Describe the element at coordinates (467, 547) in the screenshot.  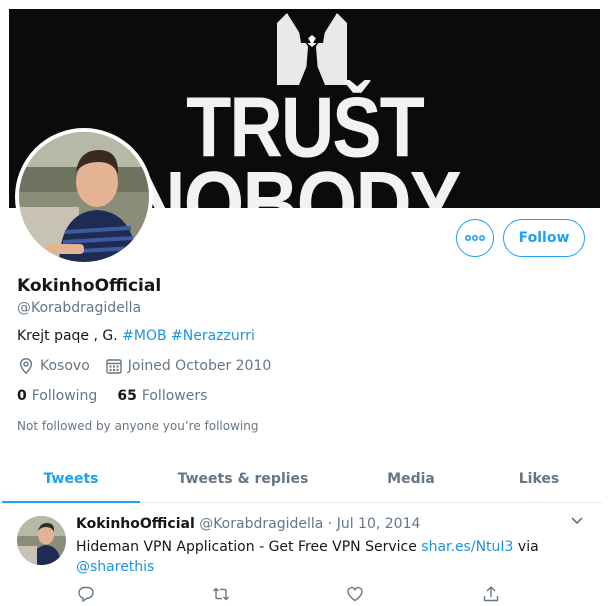
I see `tweet-link: shar.es/NtuI3` at that location.